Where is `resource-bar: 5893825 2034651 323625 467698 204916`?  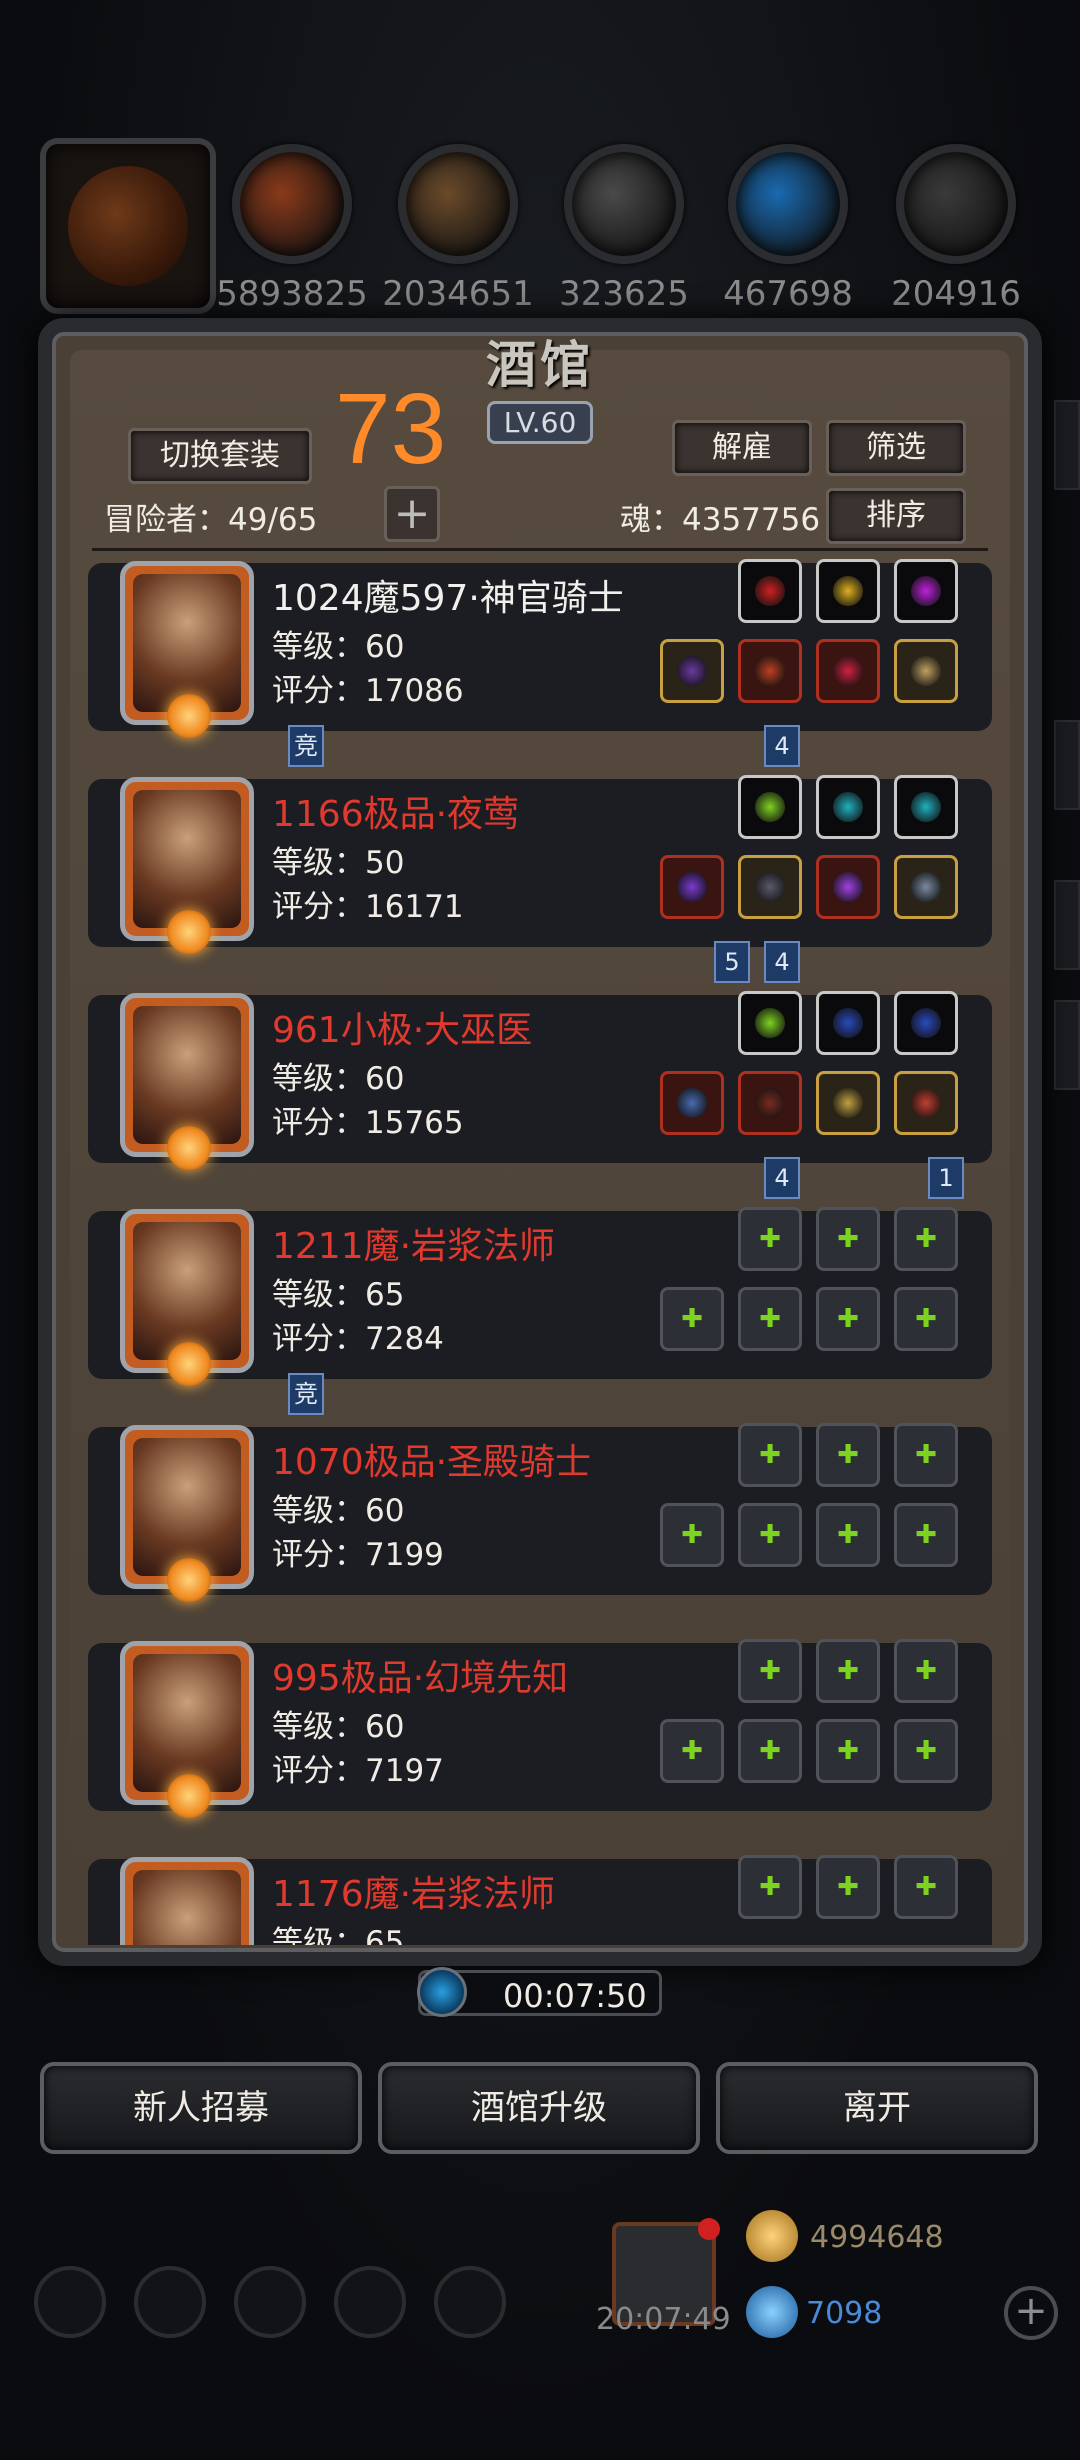 resource-bar: 5893825 2034651 323625 467698 204916 is located at coordinates (540, 222).